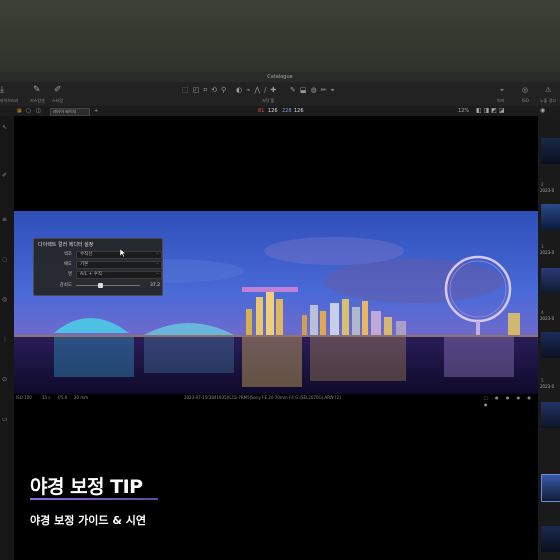 The image size is (560, 560). Describe the element at coordinates (119, 255) in the screenshot. I see `hue-select: 수직선` at that location.